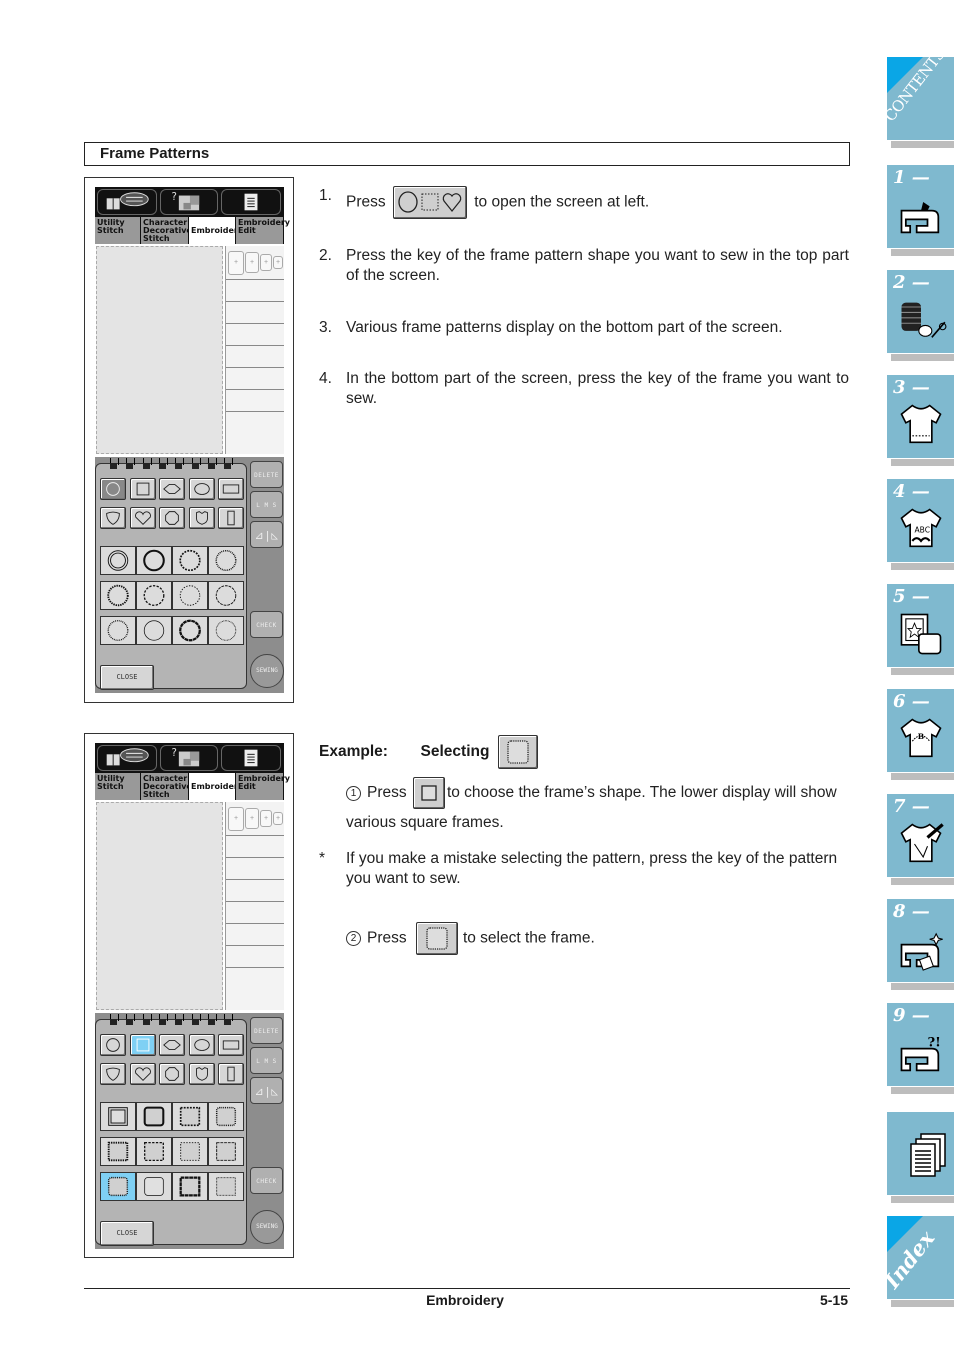 This screenshot has width=954, height=1346. Describe the element at coordinates (190, 560) in the screenshot. I see `frame-key-dotted-circle` at that location.